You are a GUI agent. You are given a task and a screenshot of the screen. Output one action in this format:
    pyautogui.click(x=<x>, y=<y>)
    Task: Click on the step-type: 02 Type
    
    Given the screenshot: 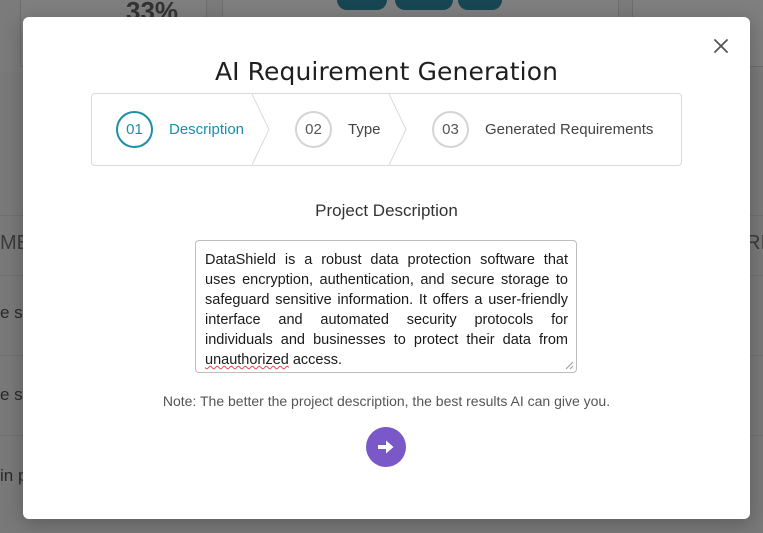 What is the action you would take?
    pyautogui.click(x=338, y=129)
    